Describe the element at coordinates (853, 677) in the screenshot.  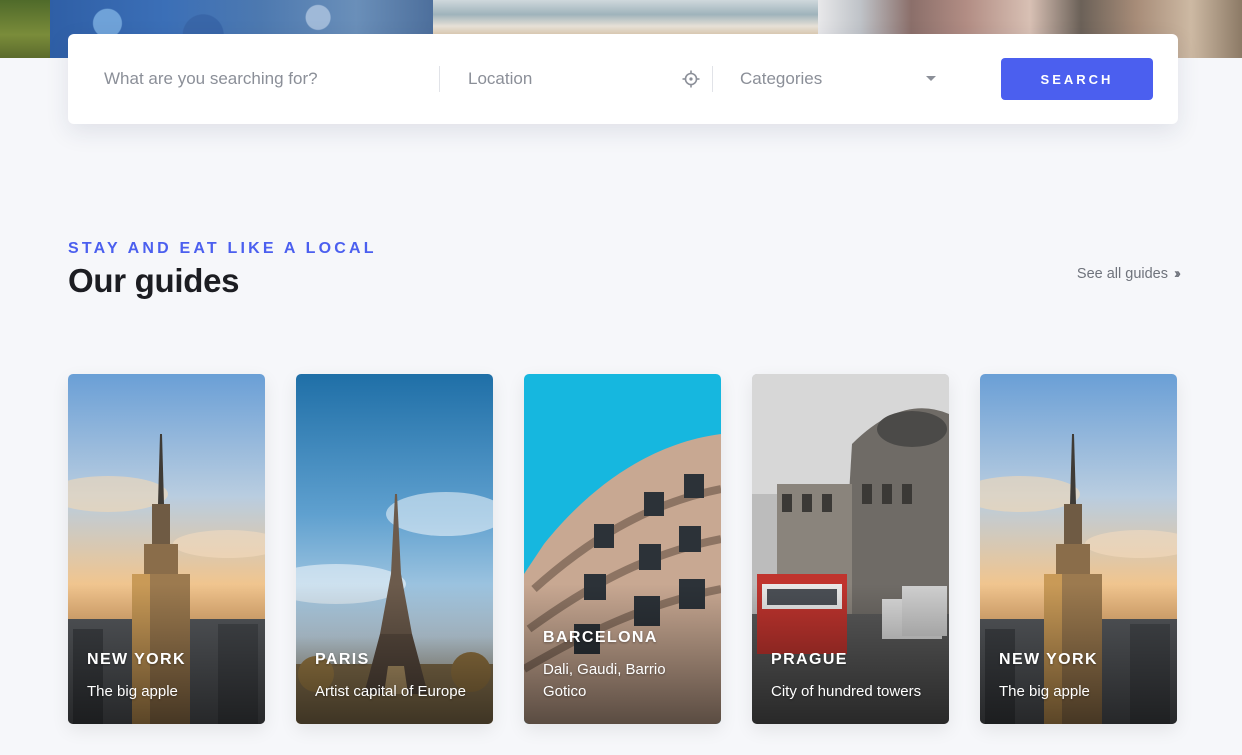
I see `guide-card-text: PRAGUE City of hundred towers` at that location.